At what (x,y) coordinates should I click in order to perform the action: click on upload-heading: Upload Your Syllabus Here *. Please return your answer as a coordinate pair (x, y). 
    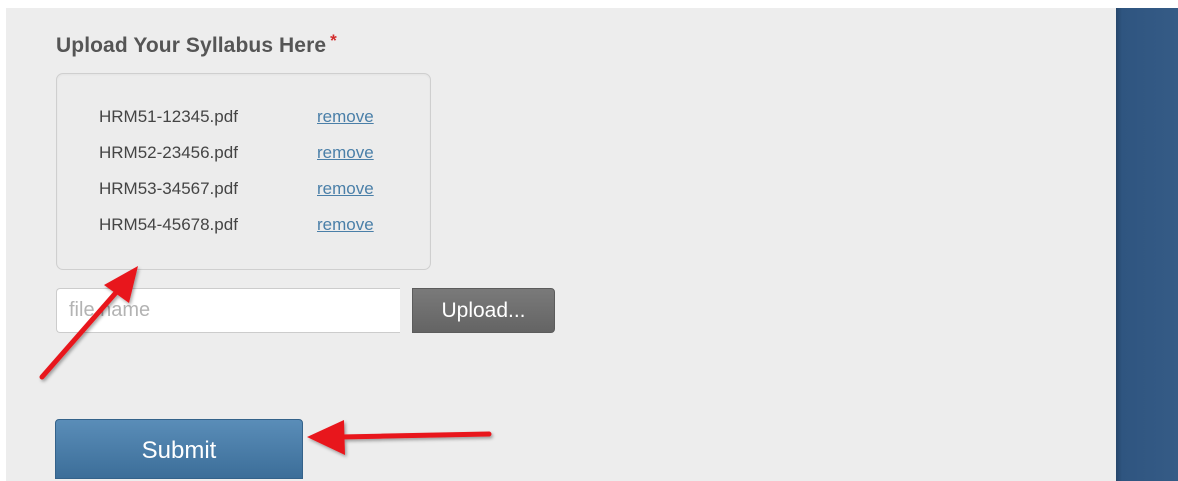
    Looking at the image, I should click on (196, 44).